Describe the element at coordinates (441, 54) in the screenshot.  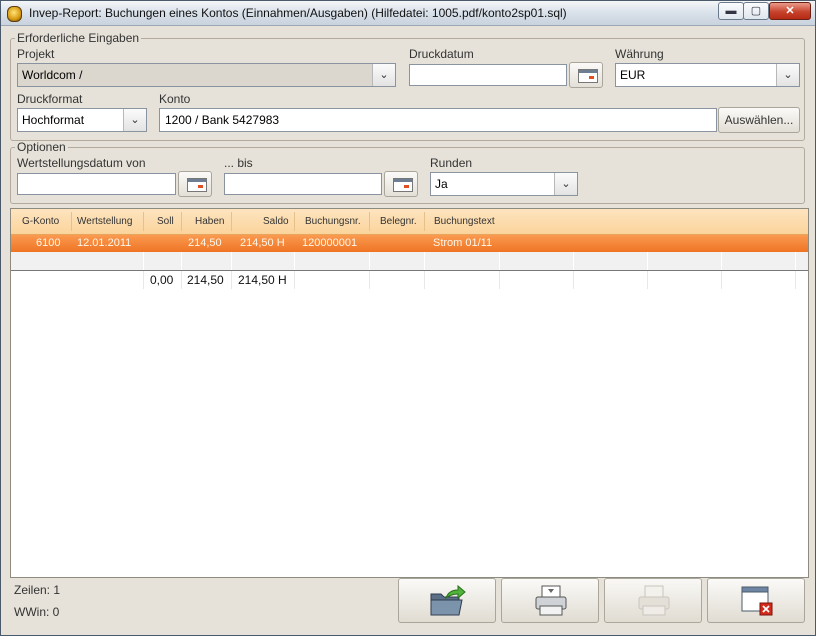
I see `druckdatum-label: Druckdatum` at that location.